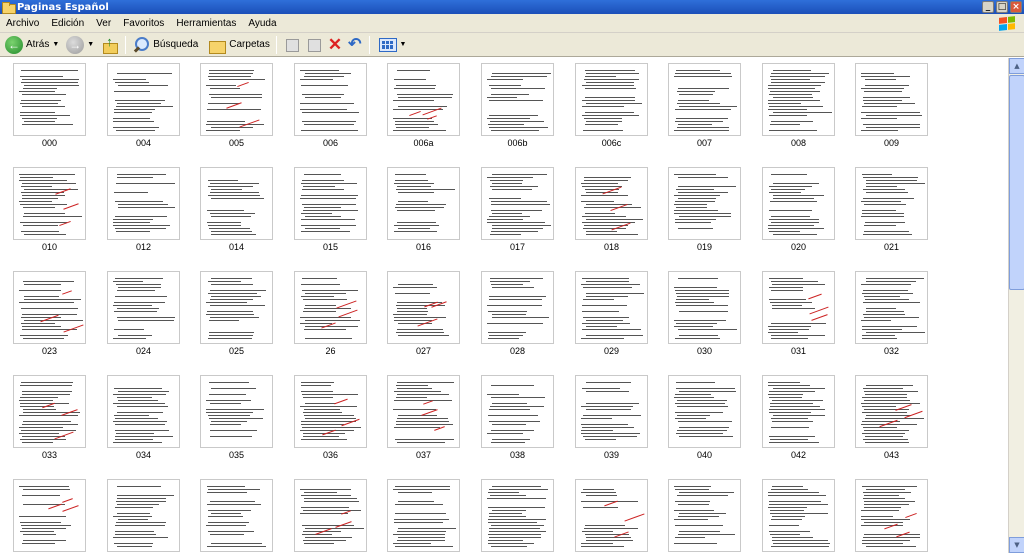 This screenshot has width=1024, height=553. I want to click on close-button: ×, so click(1016, 7).